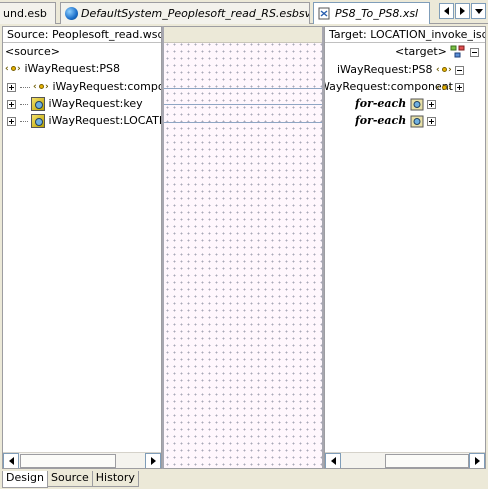  I want to click on tab-defaultsystem-esbsvc: DefaultSystem_Peoplesoft_read_RS.esbsvc, so click(185, 13).